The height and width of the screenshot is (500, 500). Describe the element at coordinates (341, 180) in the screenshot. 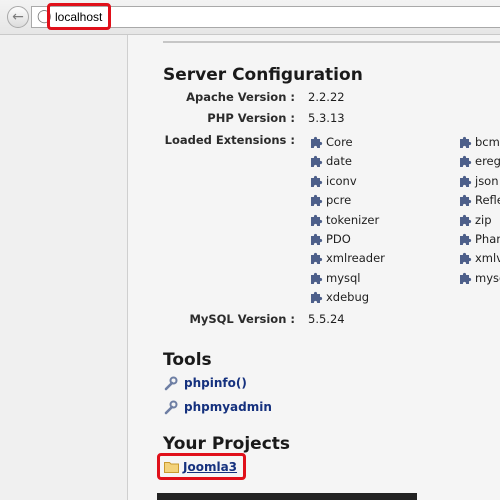

I see `extension-name: iconv` at that location.